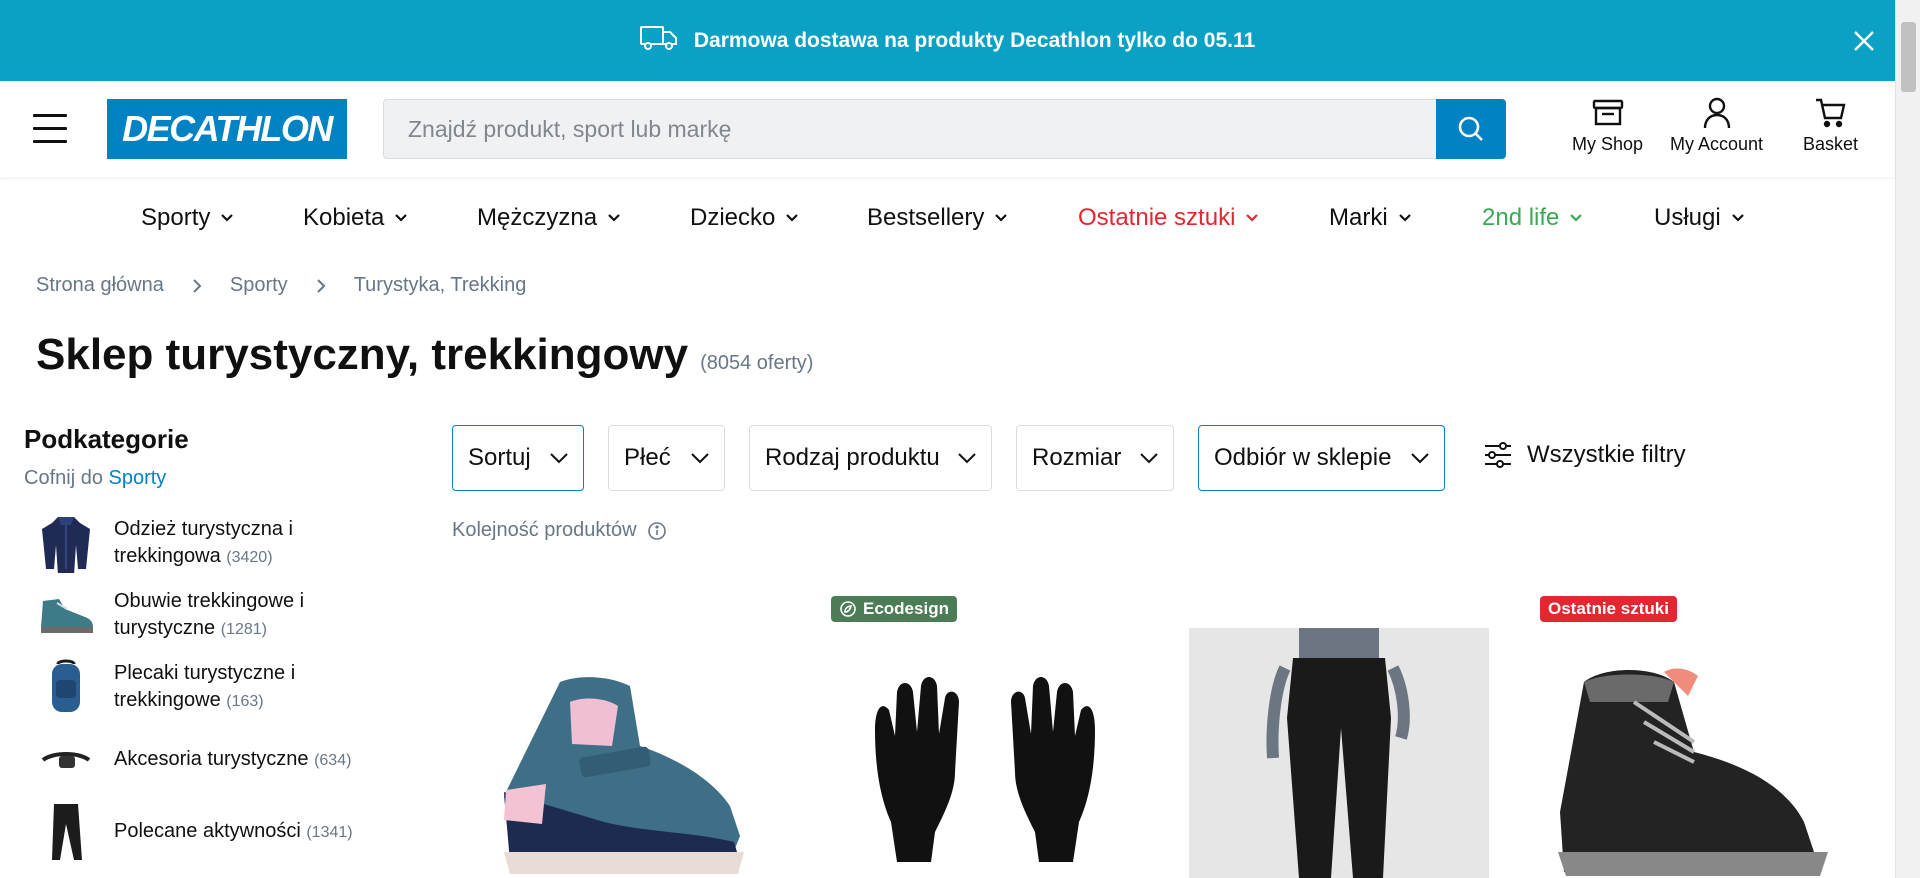 The image size is (1920, 878). I want to click on nav-item-sporty: Sporty, so click(187, 218).